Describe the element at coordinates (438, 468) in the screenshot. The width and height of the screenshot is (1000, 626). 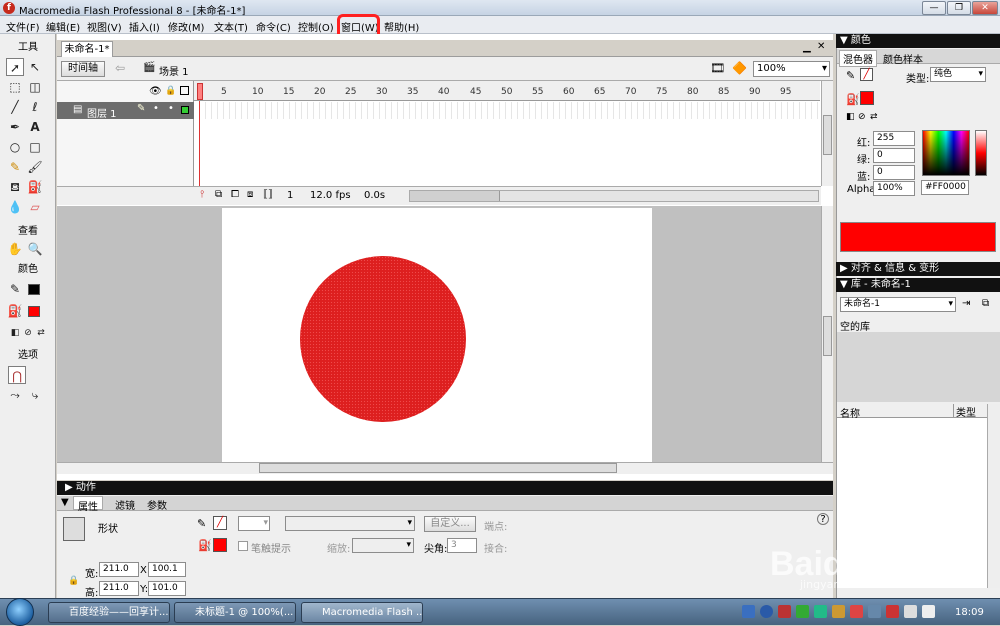
I see `stage-hscroll-thumb` at that location.